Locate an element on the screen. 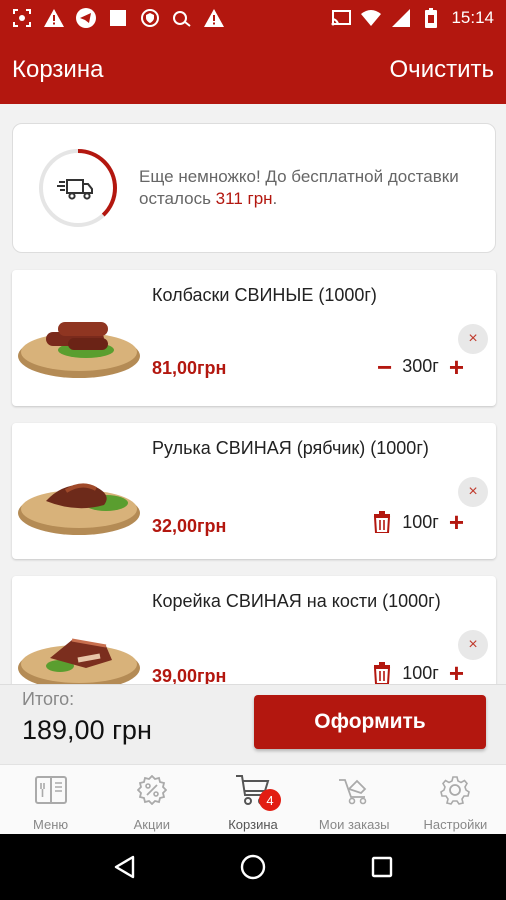 The height and width of the screenshot is (900, 506). total-value: 189,00 грн is located at coordinates (87, 730).